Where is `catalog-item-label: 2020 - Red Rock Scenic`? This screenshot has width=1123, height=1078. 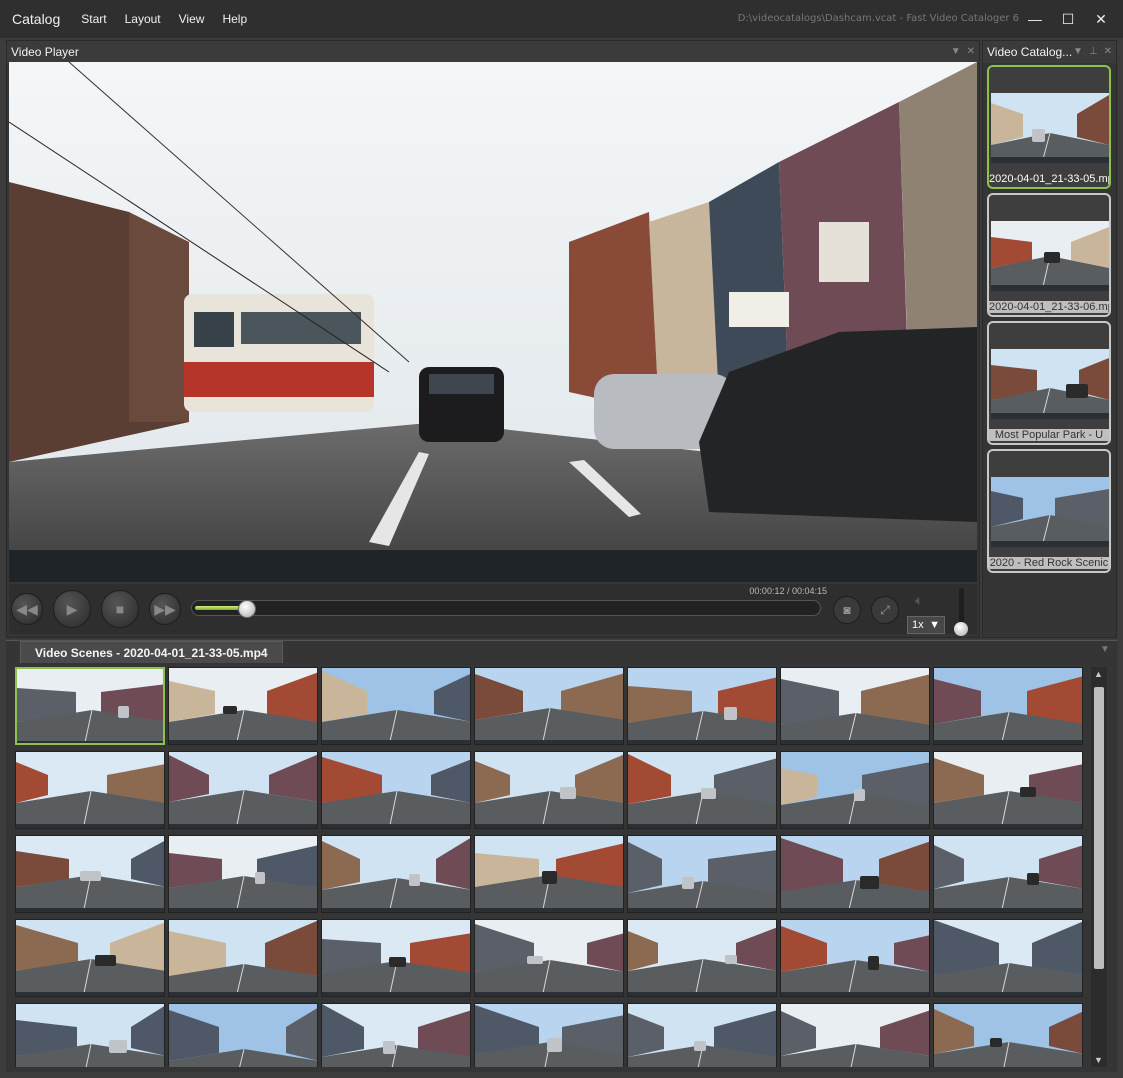 catalog-item-label: 2020 - Red Rock Scenic is located at coordinates (1049, 563).